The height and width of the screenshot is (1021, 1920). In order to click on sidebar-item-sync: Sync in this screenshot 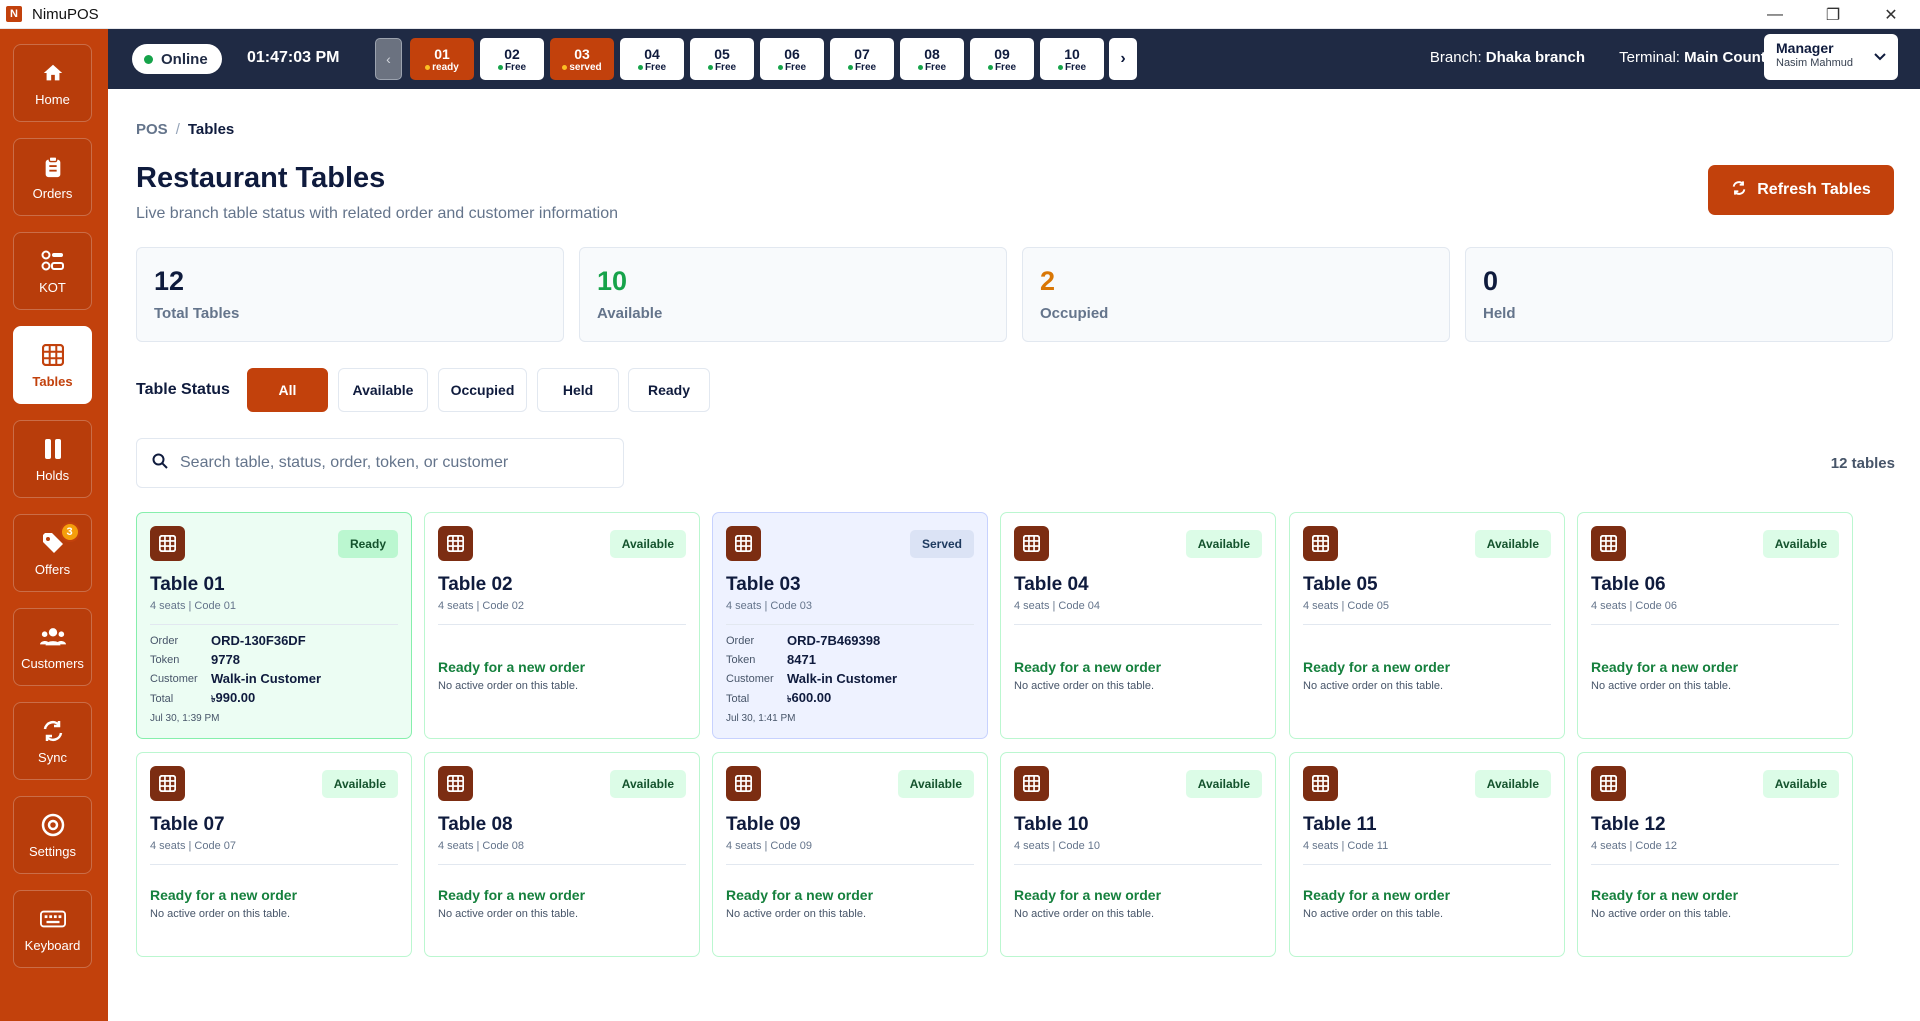, I will do `click(52, 741)`.